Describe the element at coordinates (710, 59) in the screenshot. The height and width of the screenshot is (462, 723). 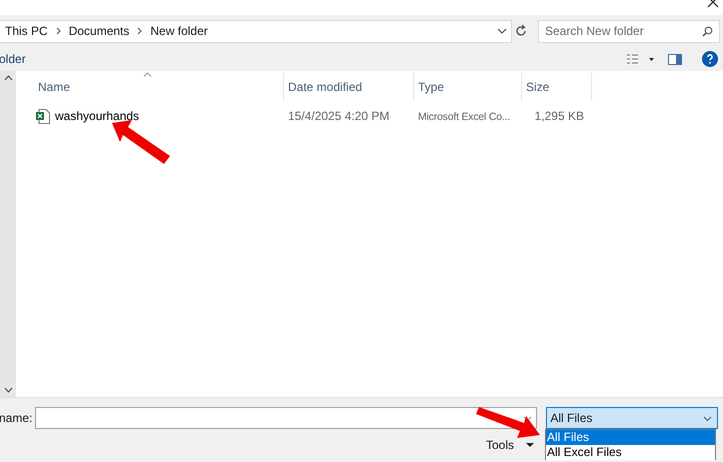
I see `help-icon` at that location.